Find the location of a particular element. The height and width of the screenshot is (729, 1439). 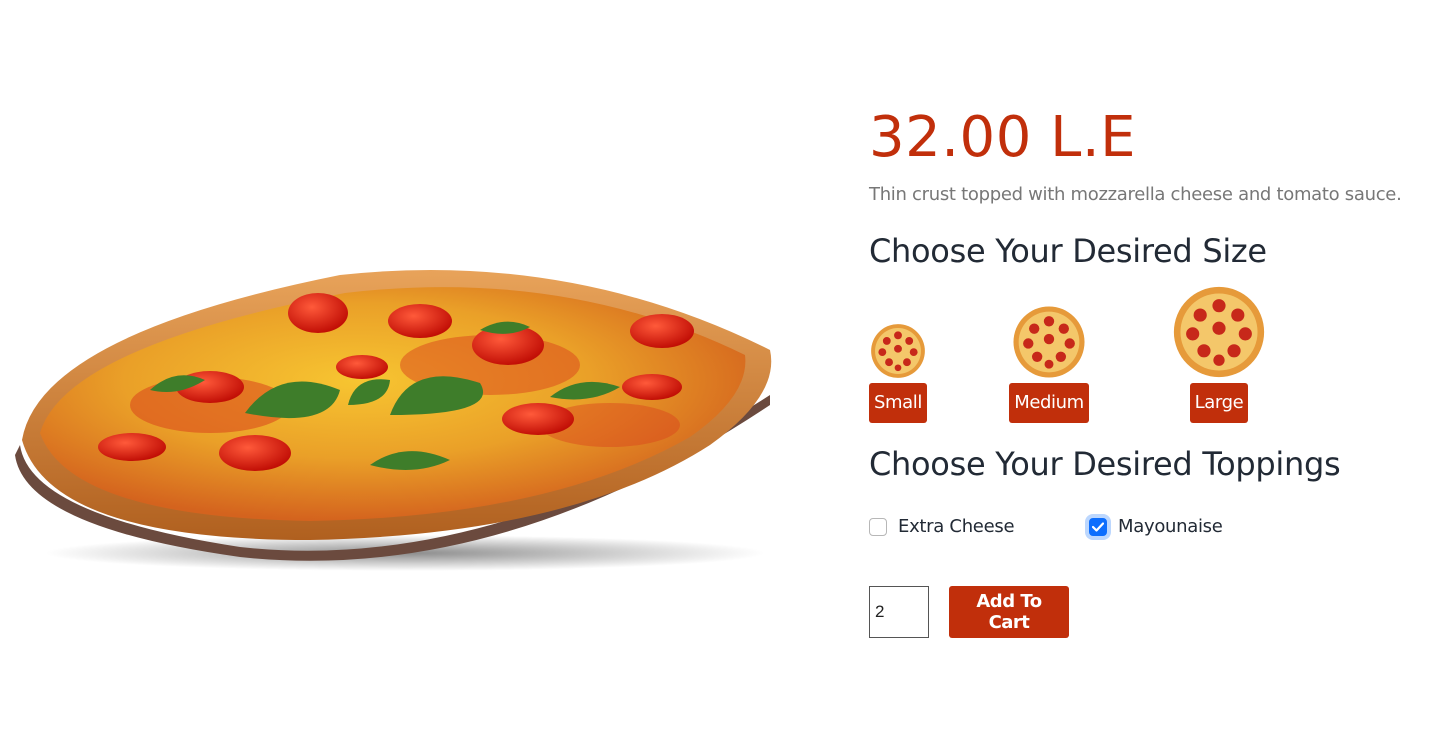

small-pizza-icon is located at coordinates (898, 351).